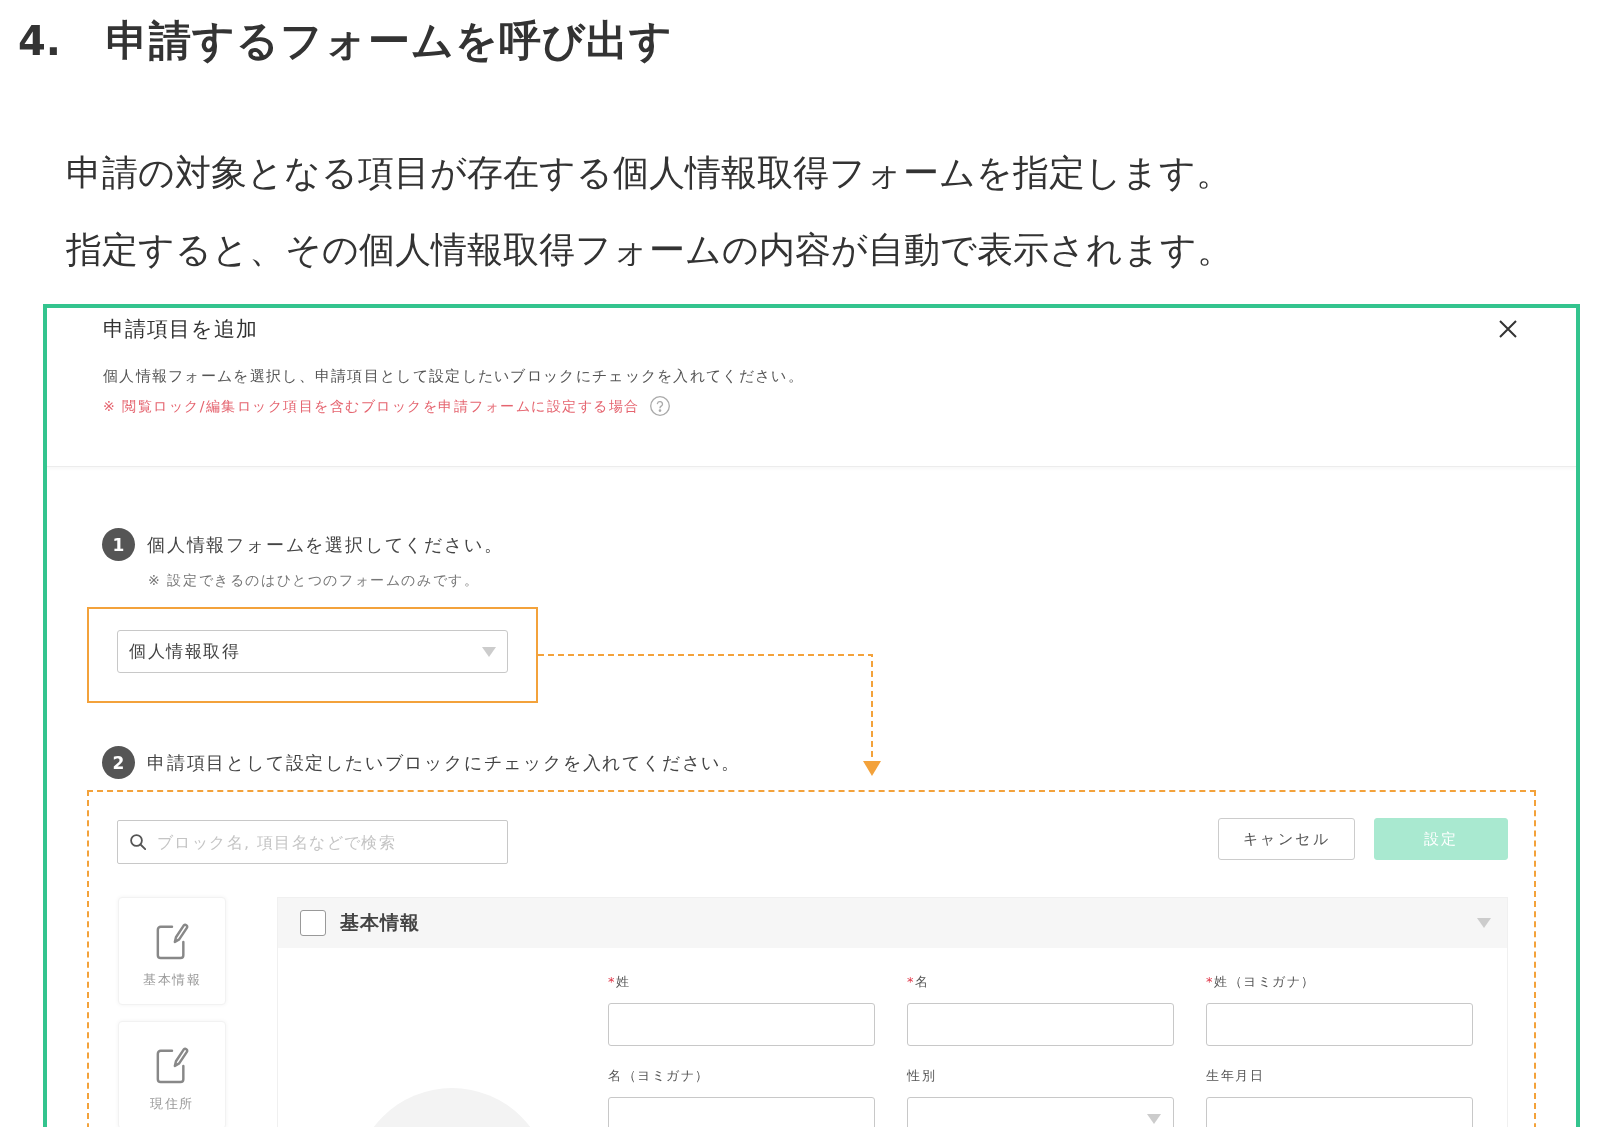 This screenshot has height=1146, width=1600. Describe the element at coordinates (312, 651) in the screenshot. I see `form-select: 個人情報取得` at that location.